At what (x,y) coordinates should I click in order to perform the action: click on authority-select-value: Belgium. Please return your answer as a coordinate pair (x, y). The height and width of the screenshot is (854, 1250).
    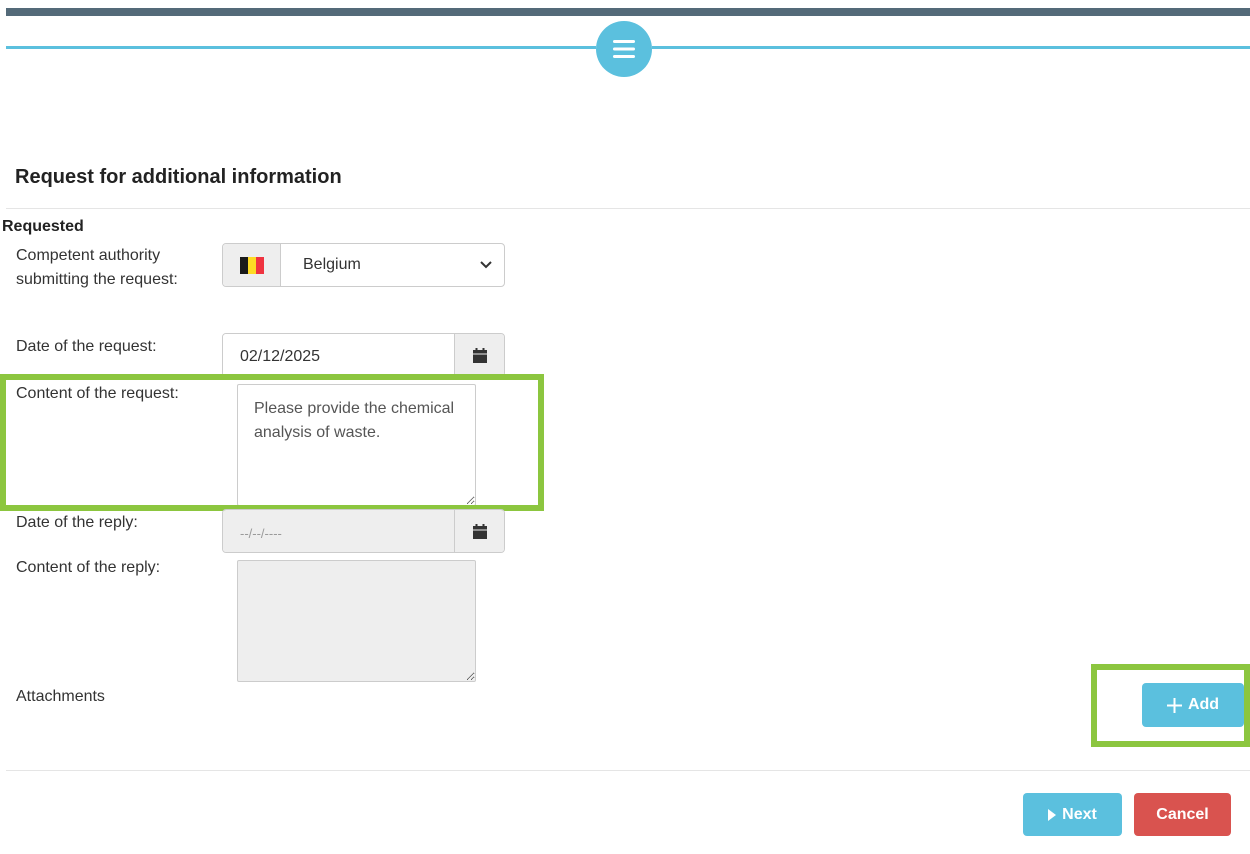
    Looking at the image, I should click on (392, 265).